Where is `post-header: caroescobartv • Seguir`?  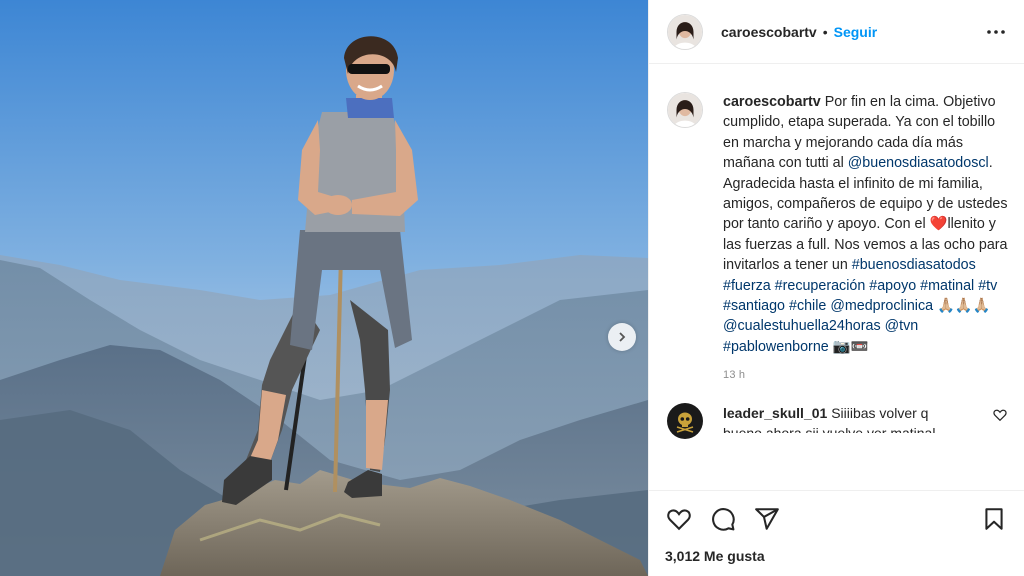 post-header: caroescobartv • Seguir is located at coordinates (836, 32).